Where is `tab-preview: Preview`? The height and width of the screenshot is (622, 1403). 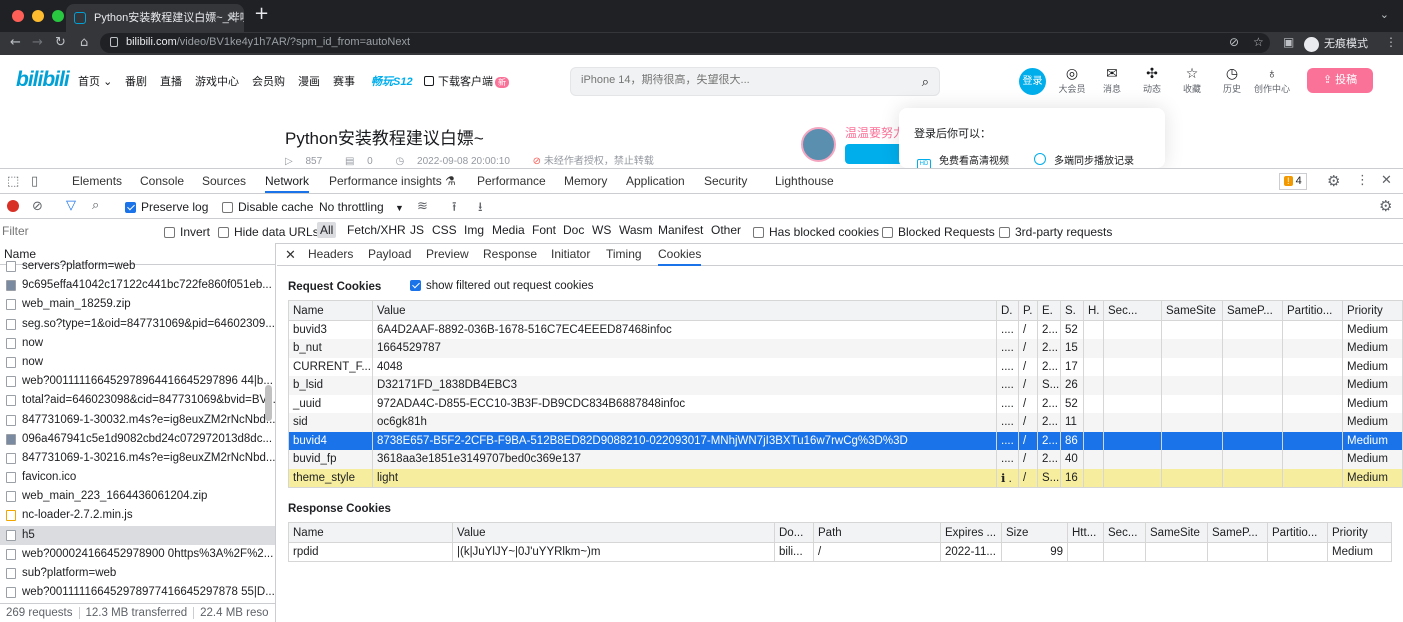 tab-preview: Preview is located at coordinates (447, 254).